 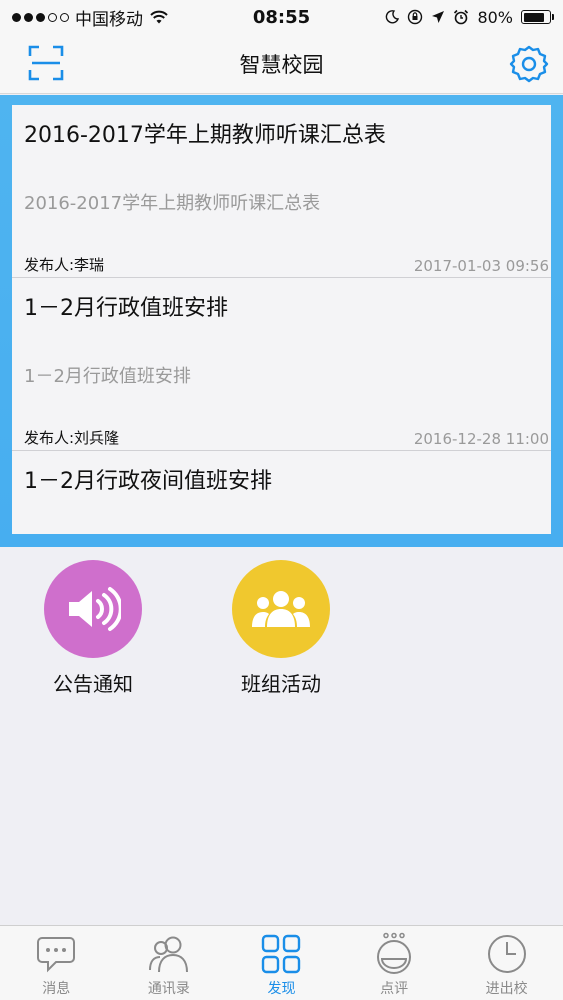 I want to click on location-arrow-icon, so click(x=438, y=17).